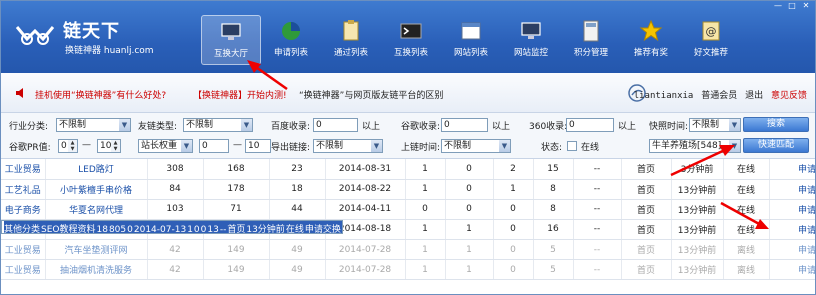 This screenshot has height=295, width=816. Describe the element at coordinates (421, 148) in the screenshot. I see `online-time-label: 上链时间:` at that location.